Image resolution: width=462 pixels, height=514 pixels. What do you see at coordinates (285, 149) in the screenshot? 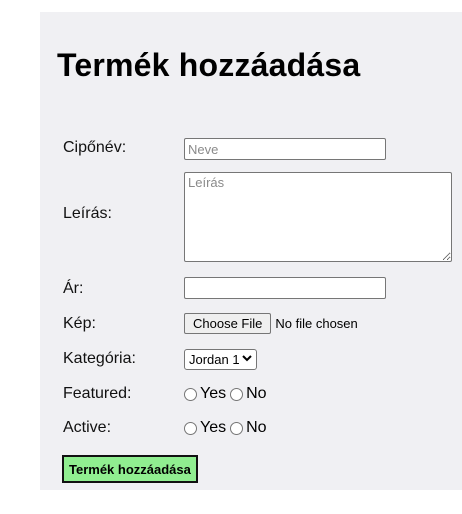
I see `name-input` at bounding box center [285, 149].